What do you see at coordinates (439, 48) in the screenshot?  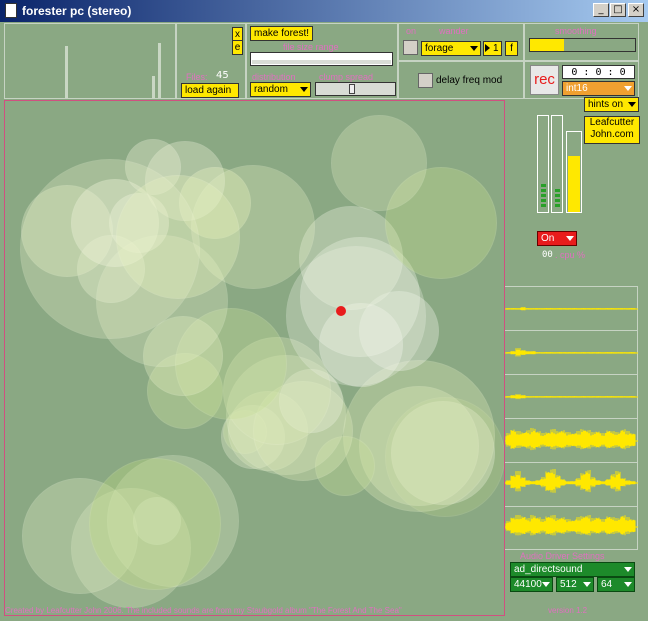 I see `wander-mode-value: forage` at bounding box center [439, 48].